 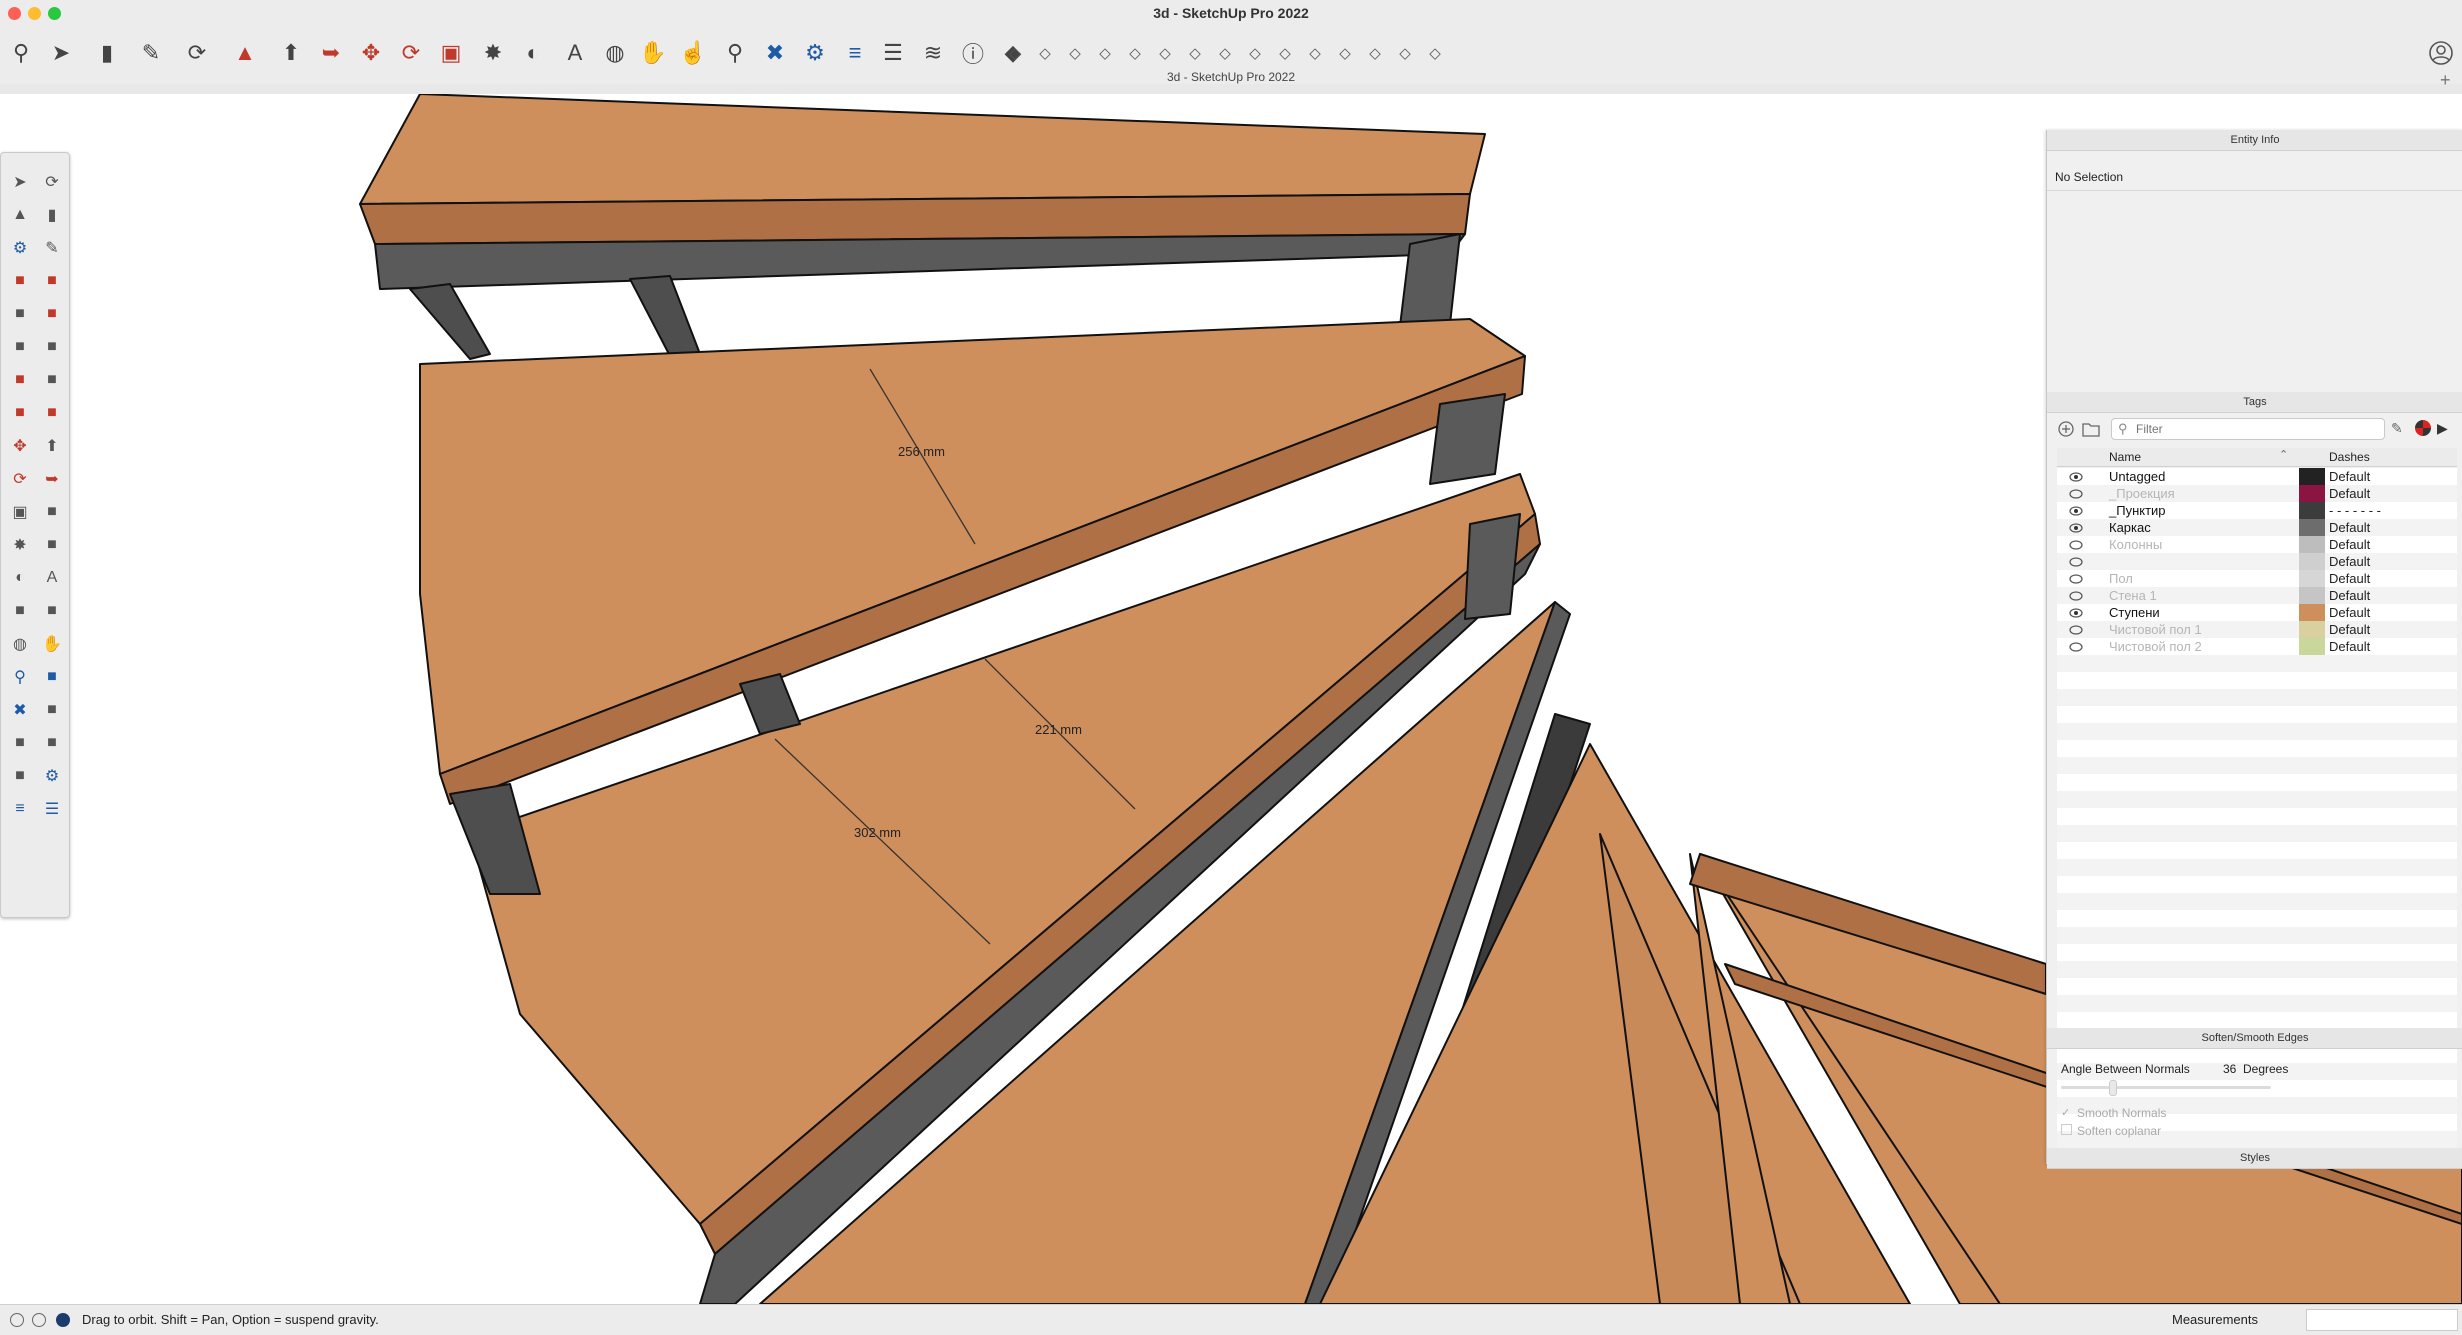 I want to click on walk-icon: ■, so click(x=20, y=743).